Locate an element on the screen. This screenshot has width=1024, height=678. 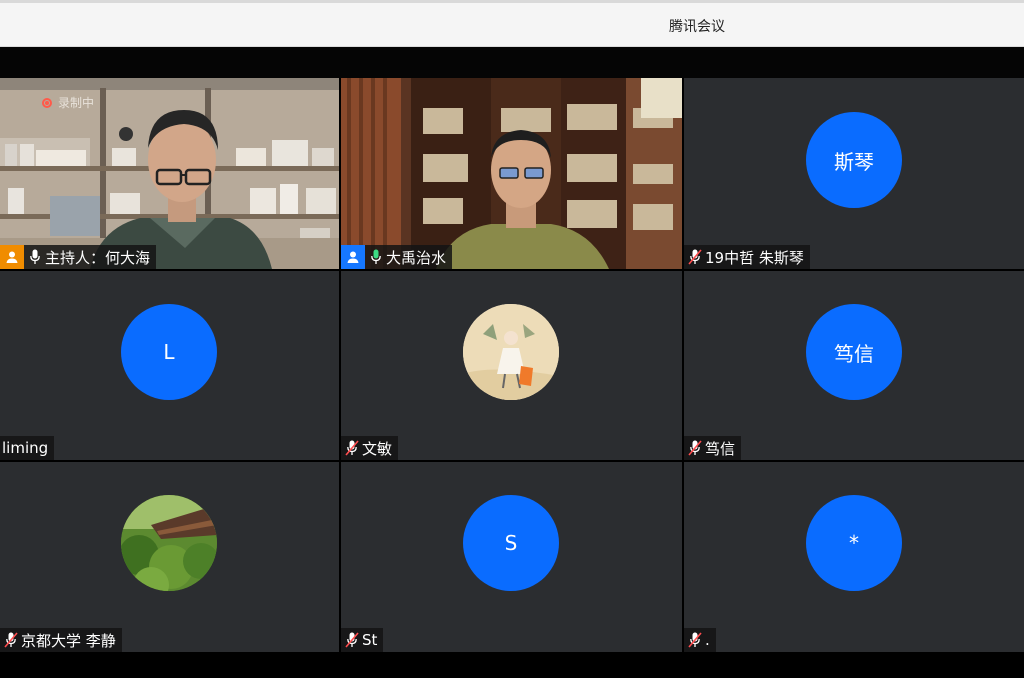
participant-nametag: 文敏 is located at coordinates (370, 448).